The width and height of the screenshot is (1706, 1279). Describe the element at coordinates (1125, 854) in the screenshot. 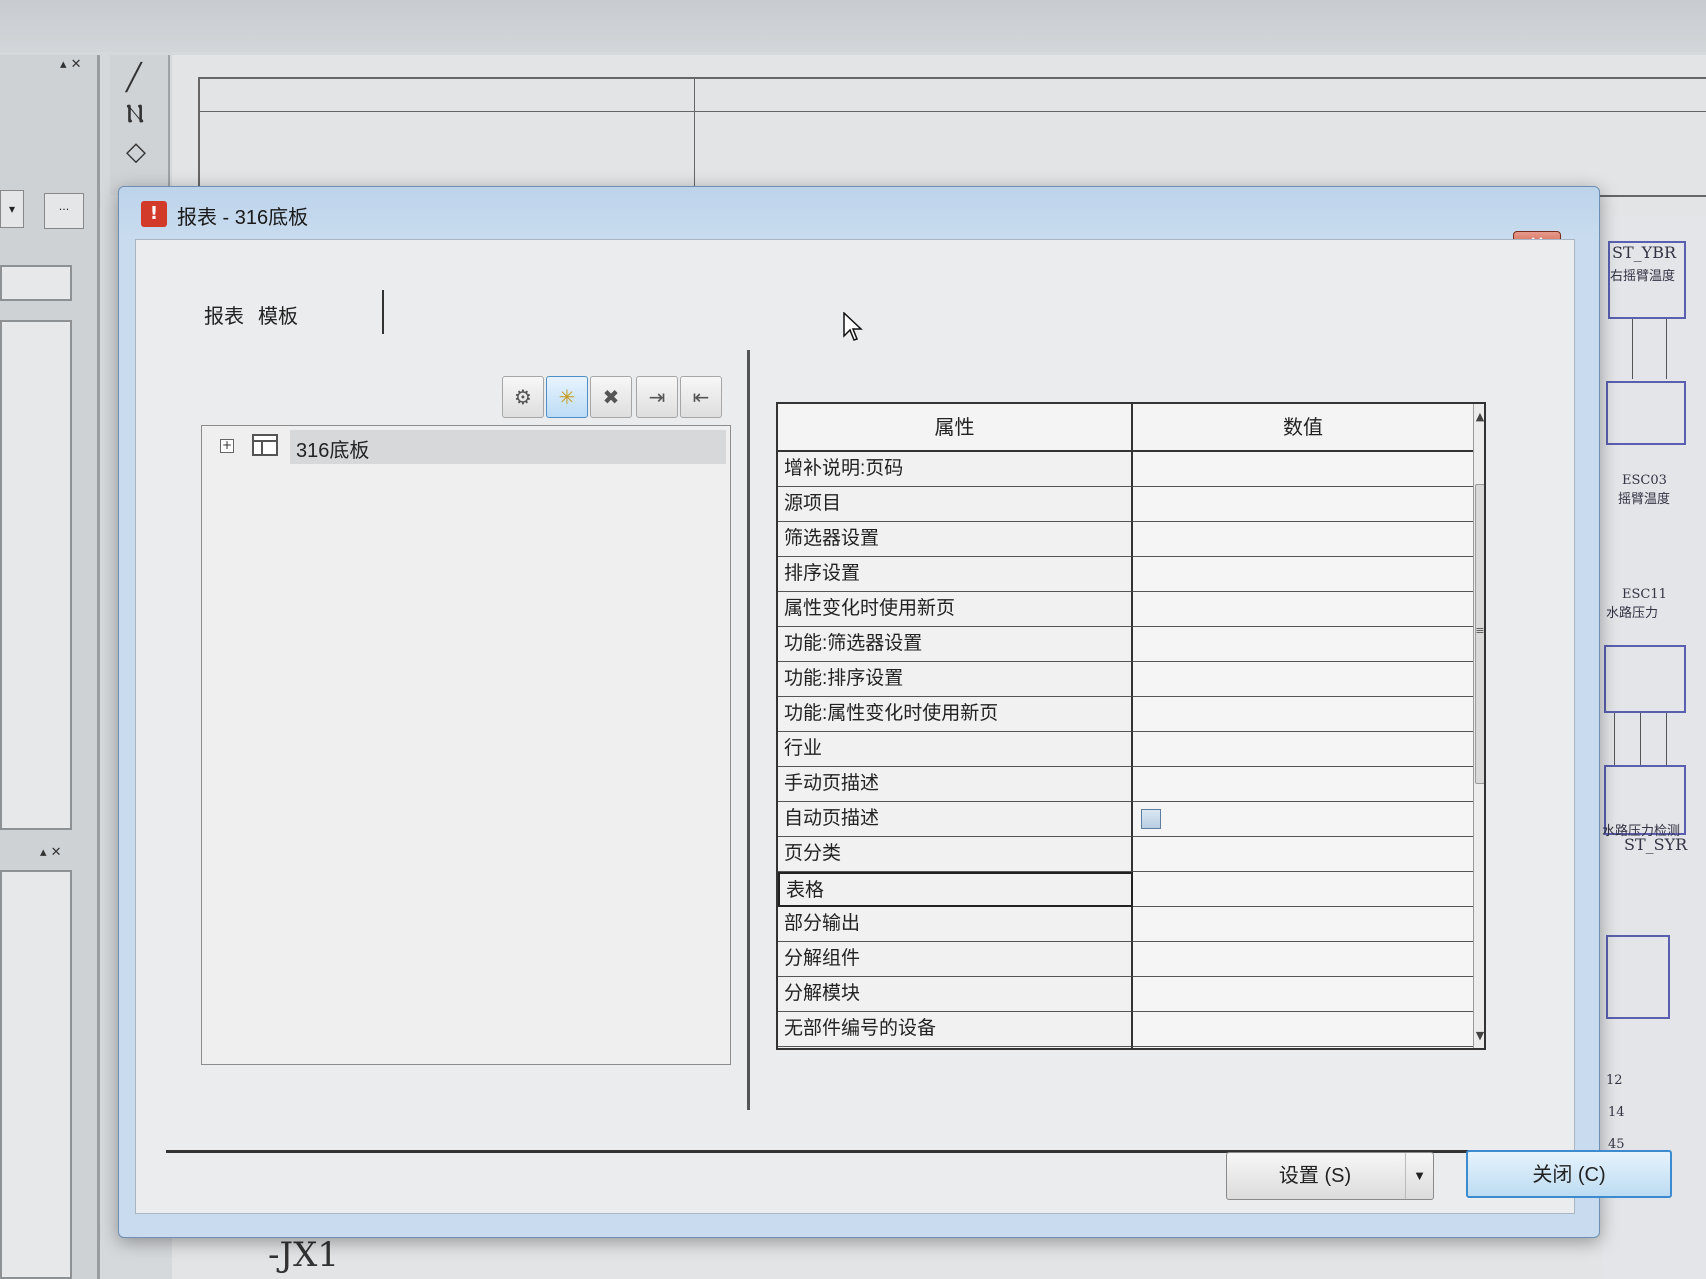

I see `property-row: 页分类` at that location.